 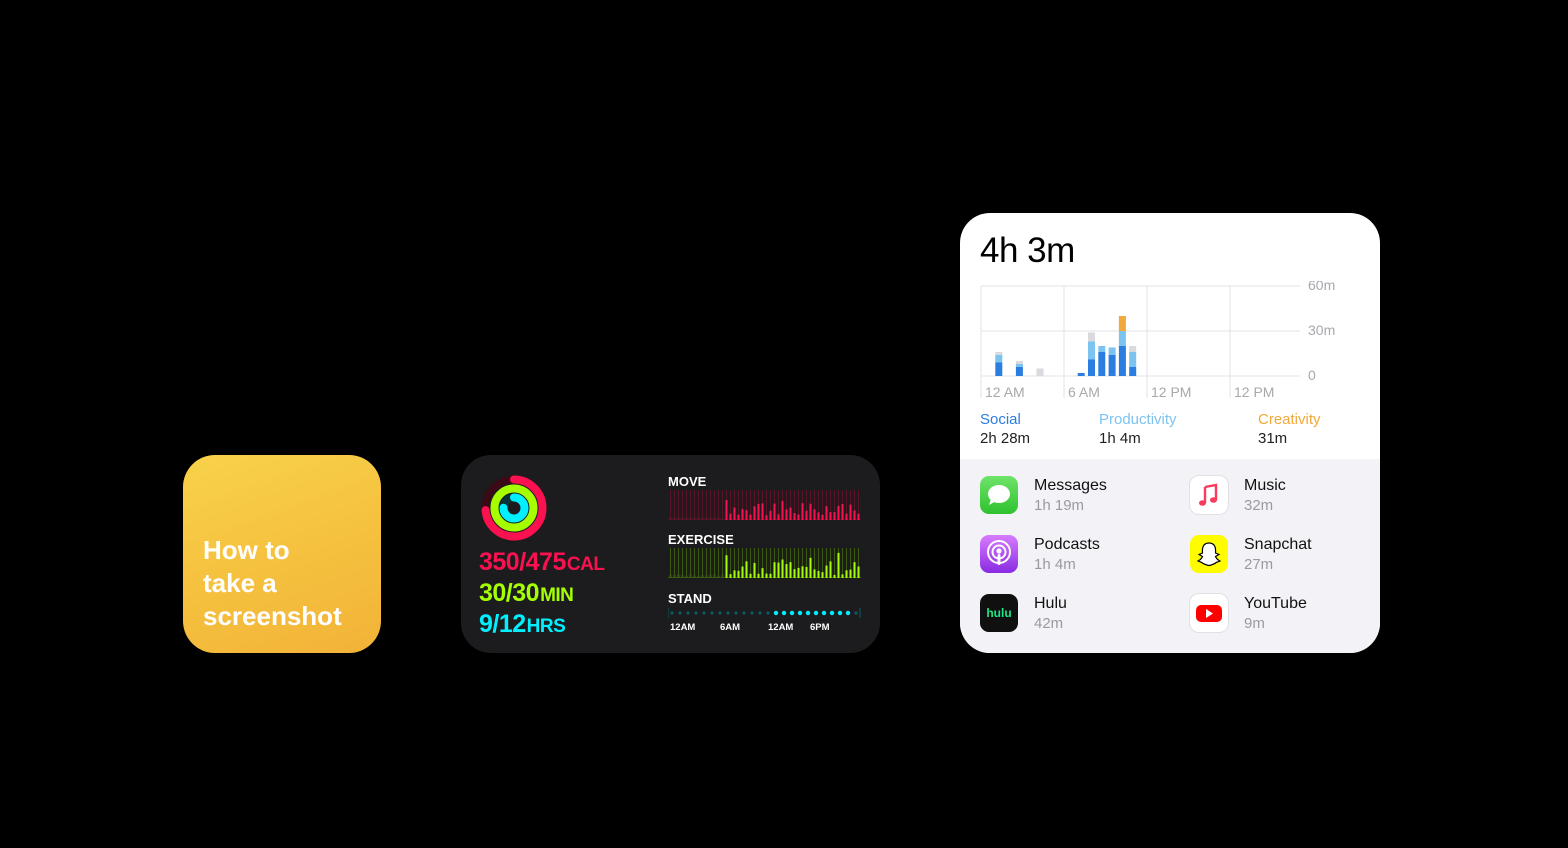 What do you see at coordinates (1259, 564) in the screenshot?
I see `app-time: 27m` at bounding box center [1259, 564].